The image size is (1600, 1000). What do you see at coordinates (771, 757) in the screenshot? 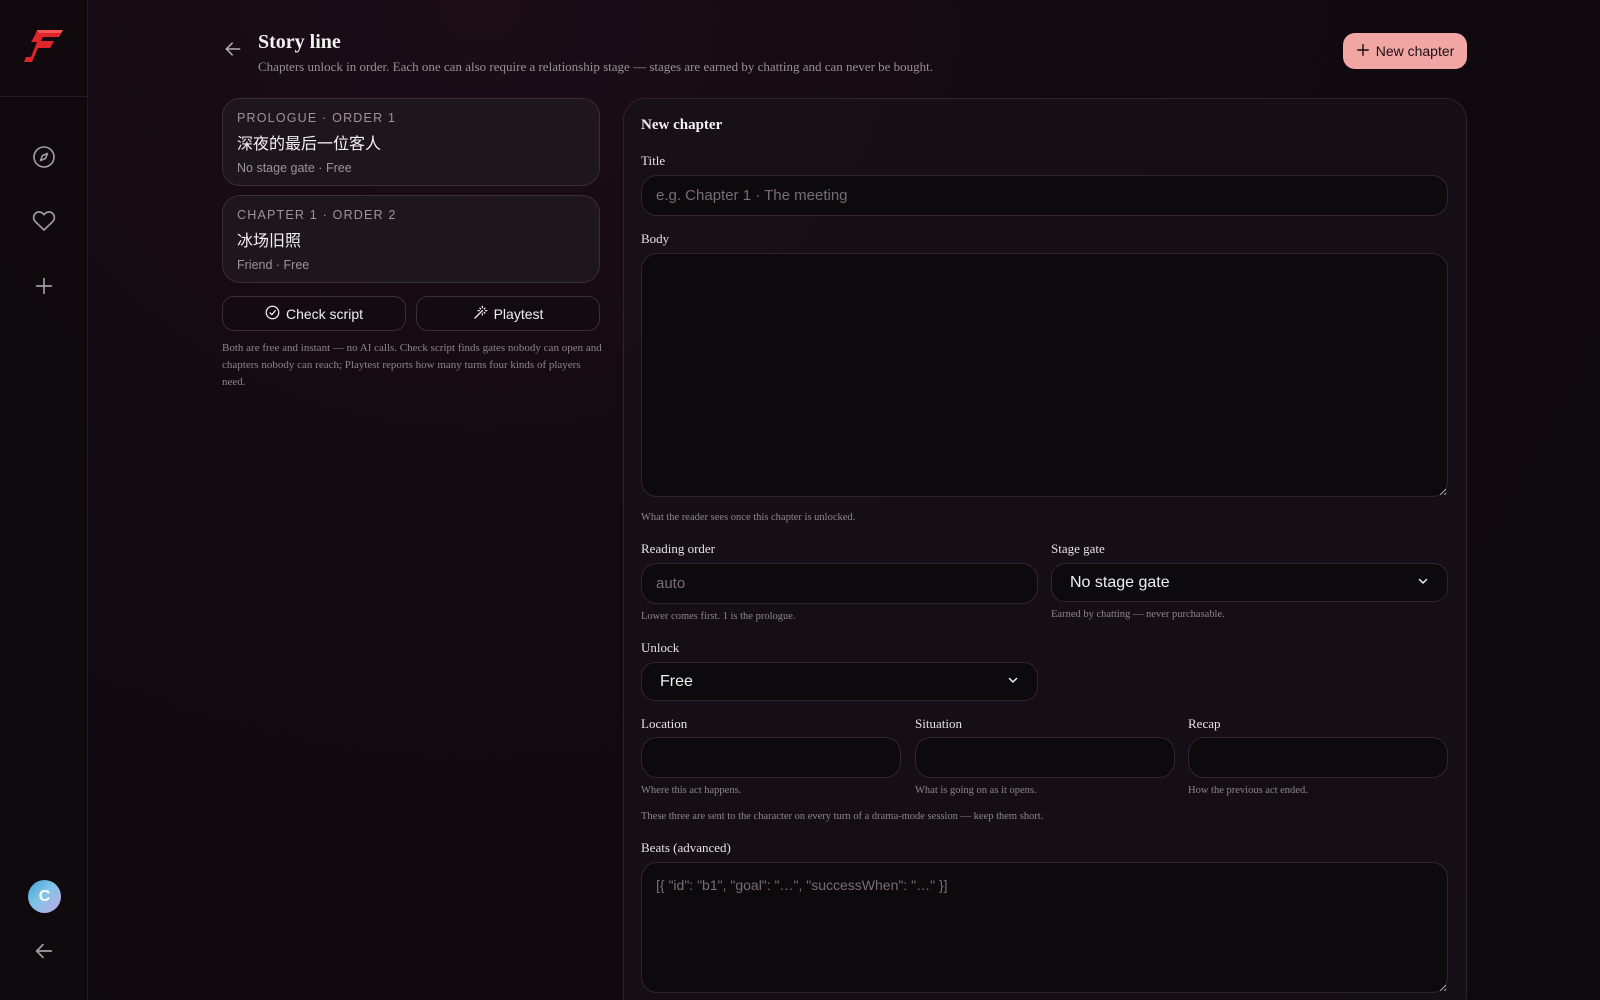
I see `location-input` at bounding box center [771, 757].